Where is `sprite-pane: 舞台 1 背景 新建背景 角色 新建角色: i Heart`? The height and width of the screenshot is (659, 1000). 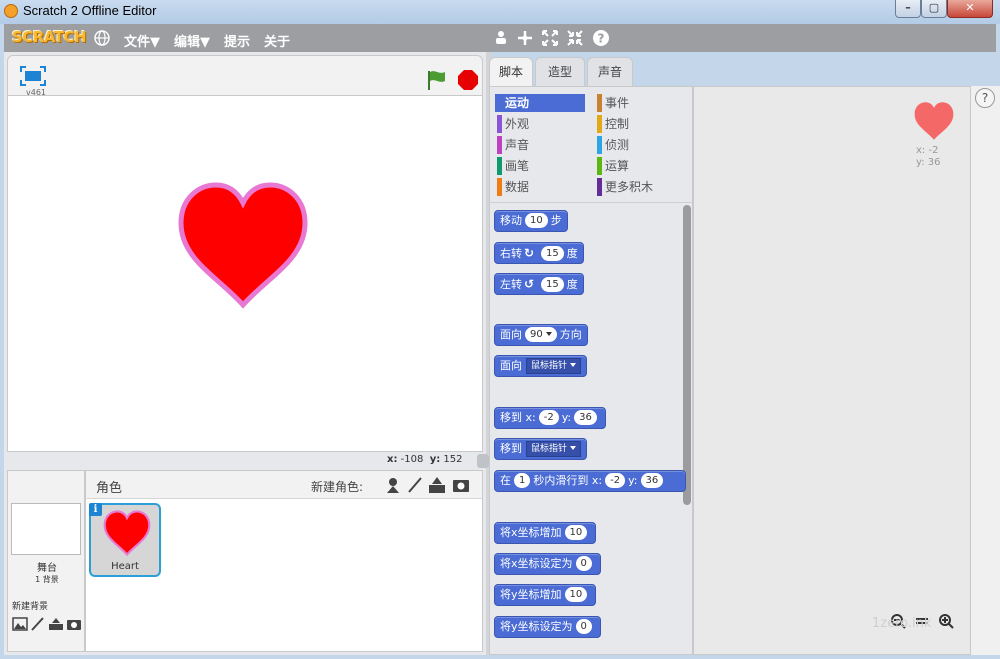
sprite-pane: 舞台 1 背景 新建背景 角色 新建角色: i Heart is located at coordinates (245, 561).